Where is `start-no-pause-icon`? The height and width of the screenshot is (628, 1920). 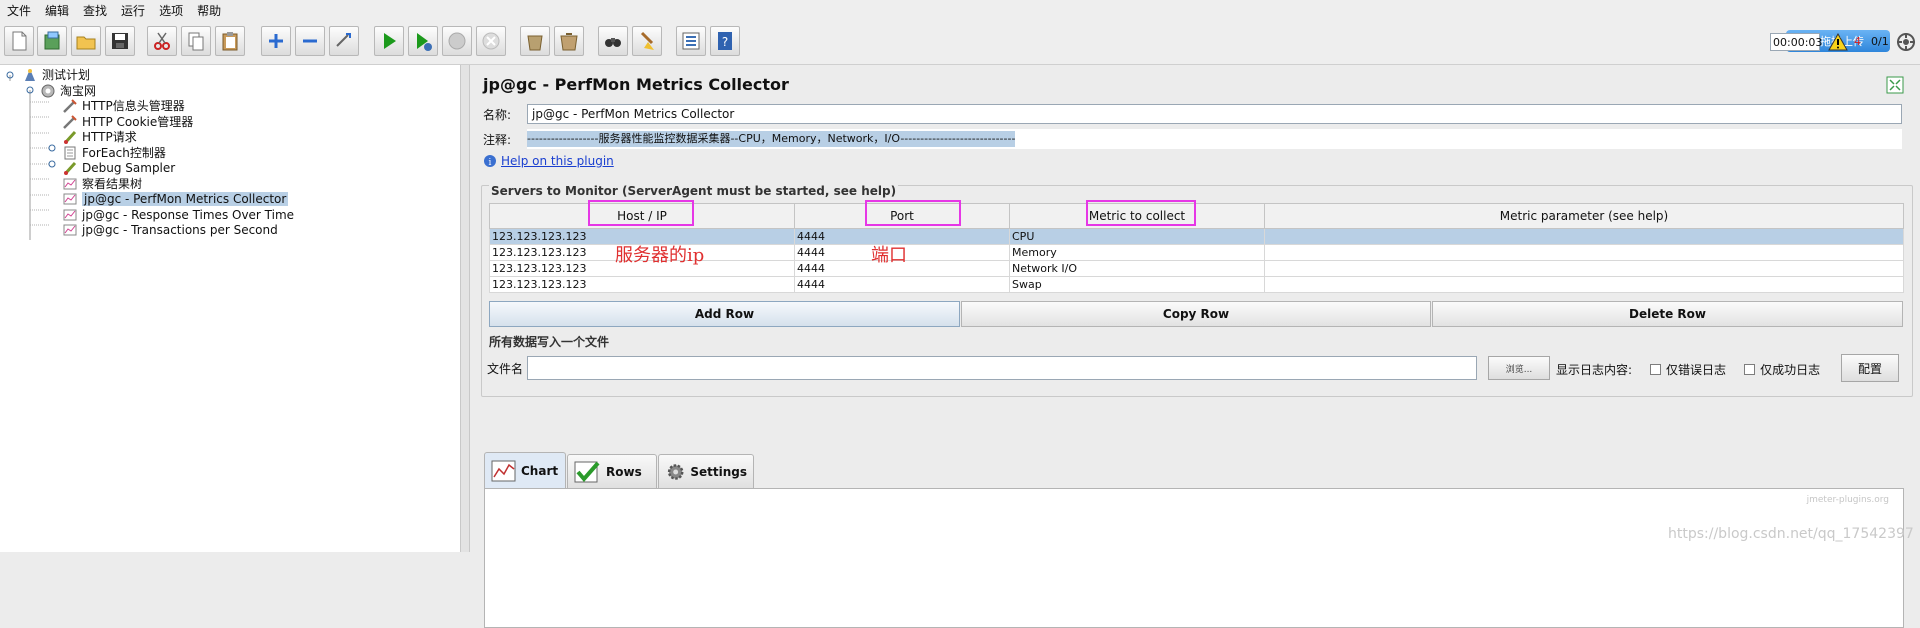 start-no-pause-icon is located at coordinates (424, 42).